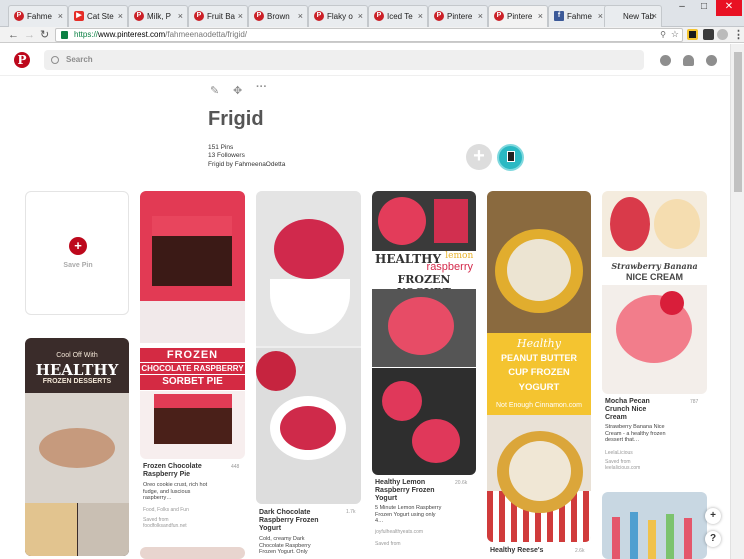 This screenshot has height=559, width=744. I want to click on pin-text: FROZEN DESSERTS, so click(77, 381).